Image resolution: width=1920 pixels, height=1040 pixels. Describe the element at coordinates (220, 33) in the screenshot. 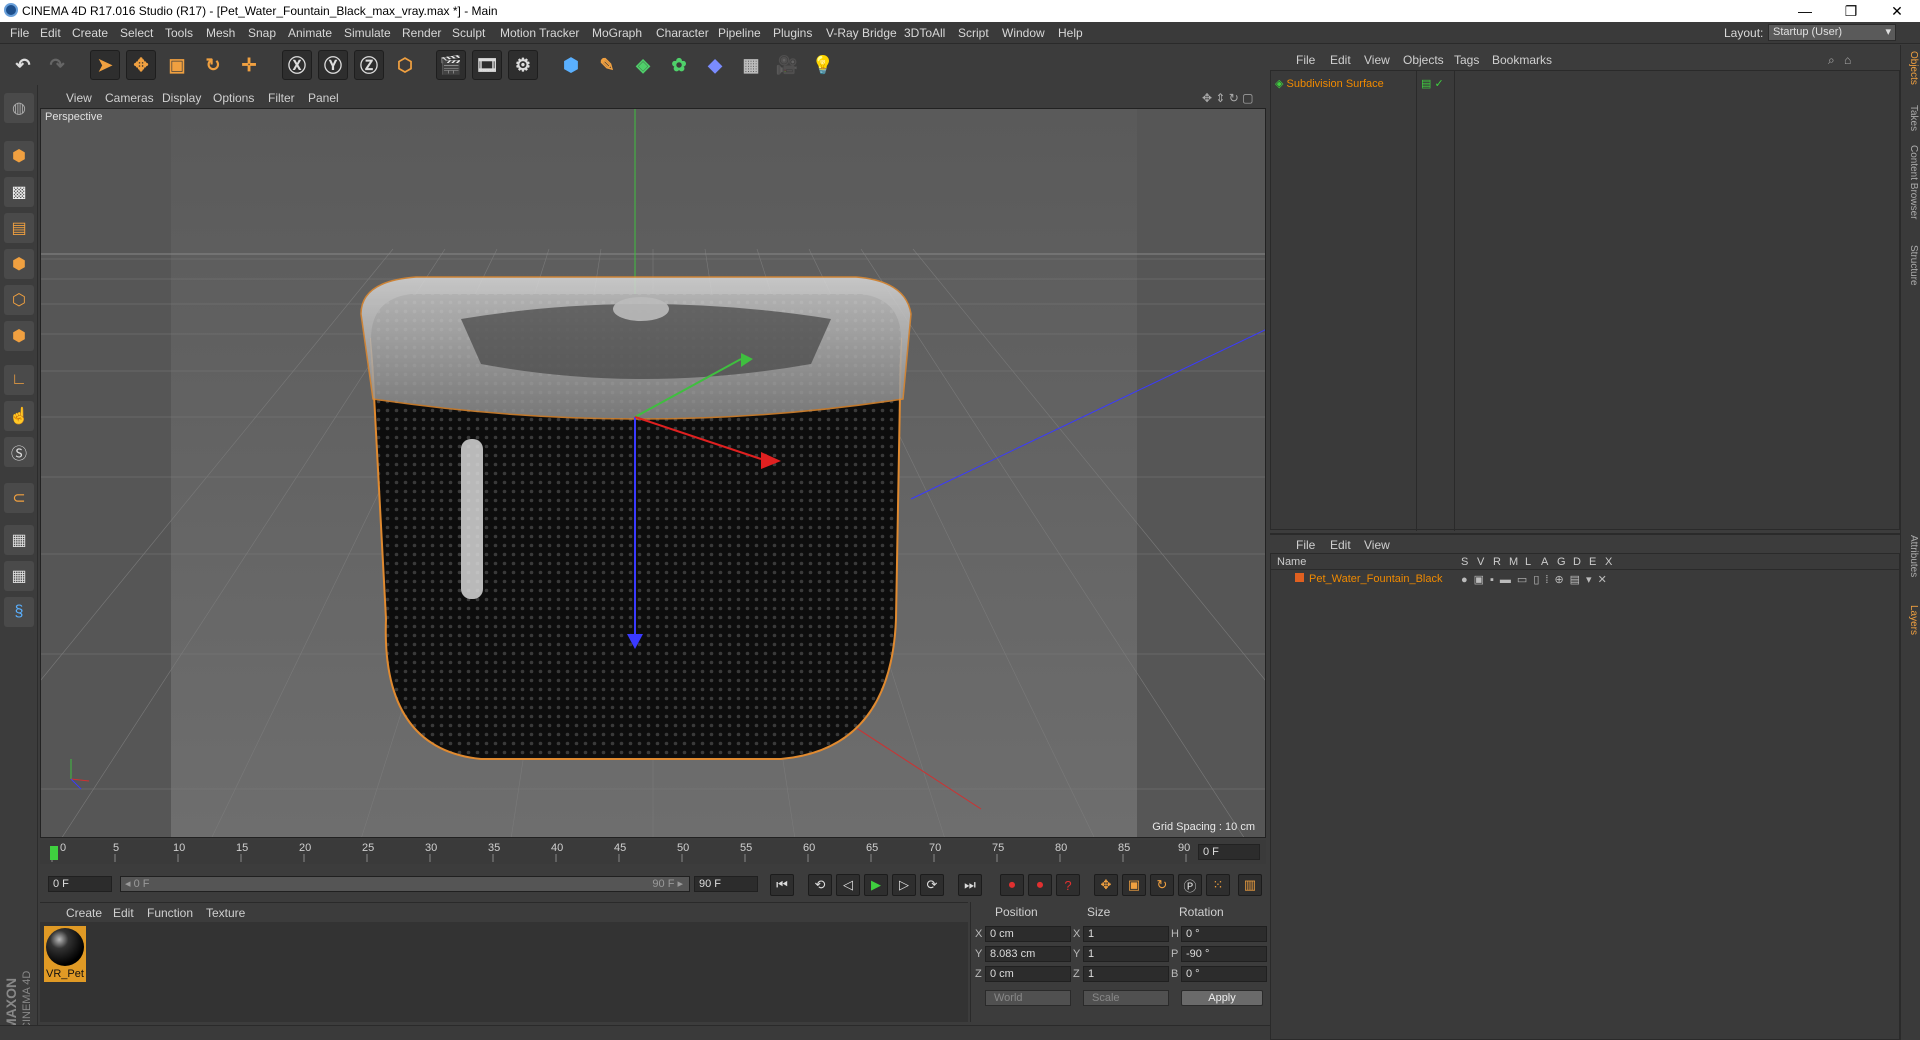

I see `menu-mesh: Mesh` at that location.